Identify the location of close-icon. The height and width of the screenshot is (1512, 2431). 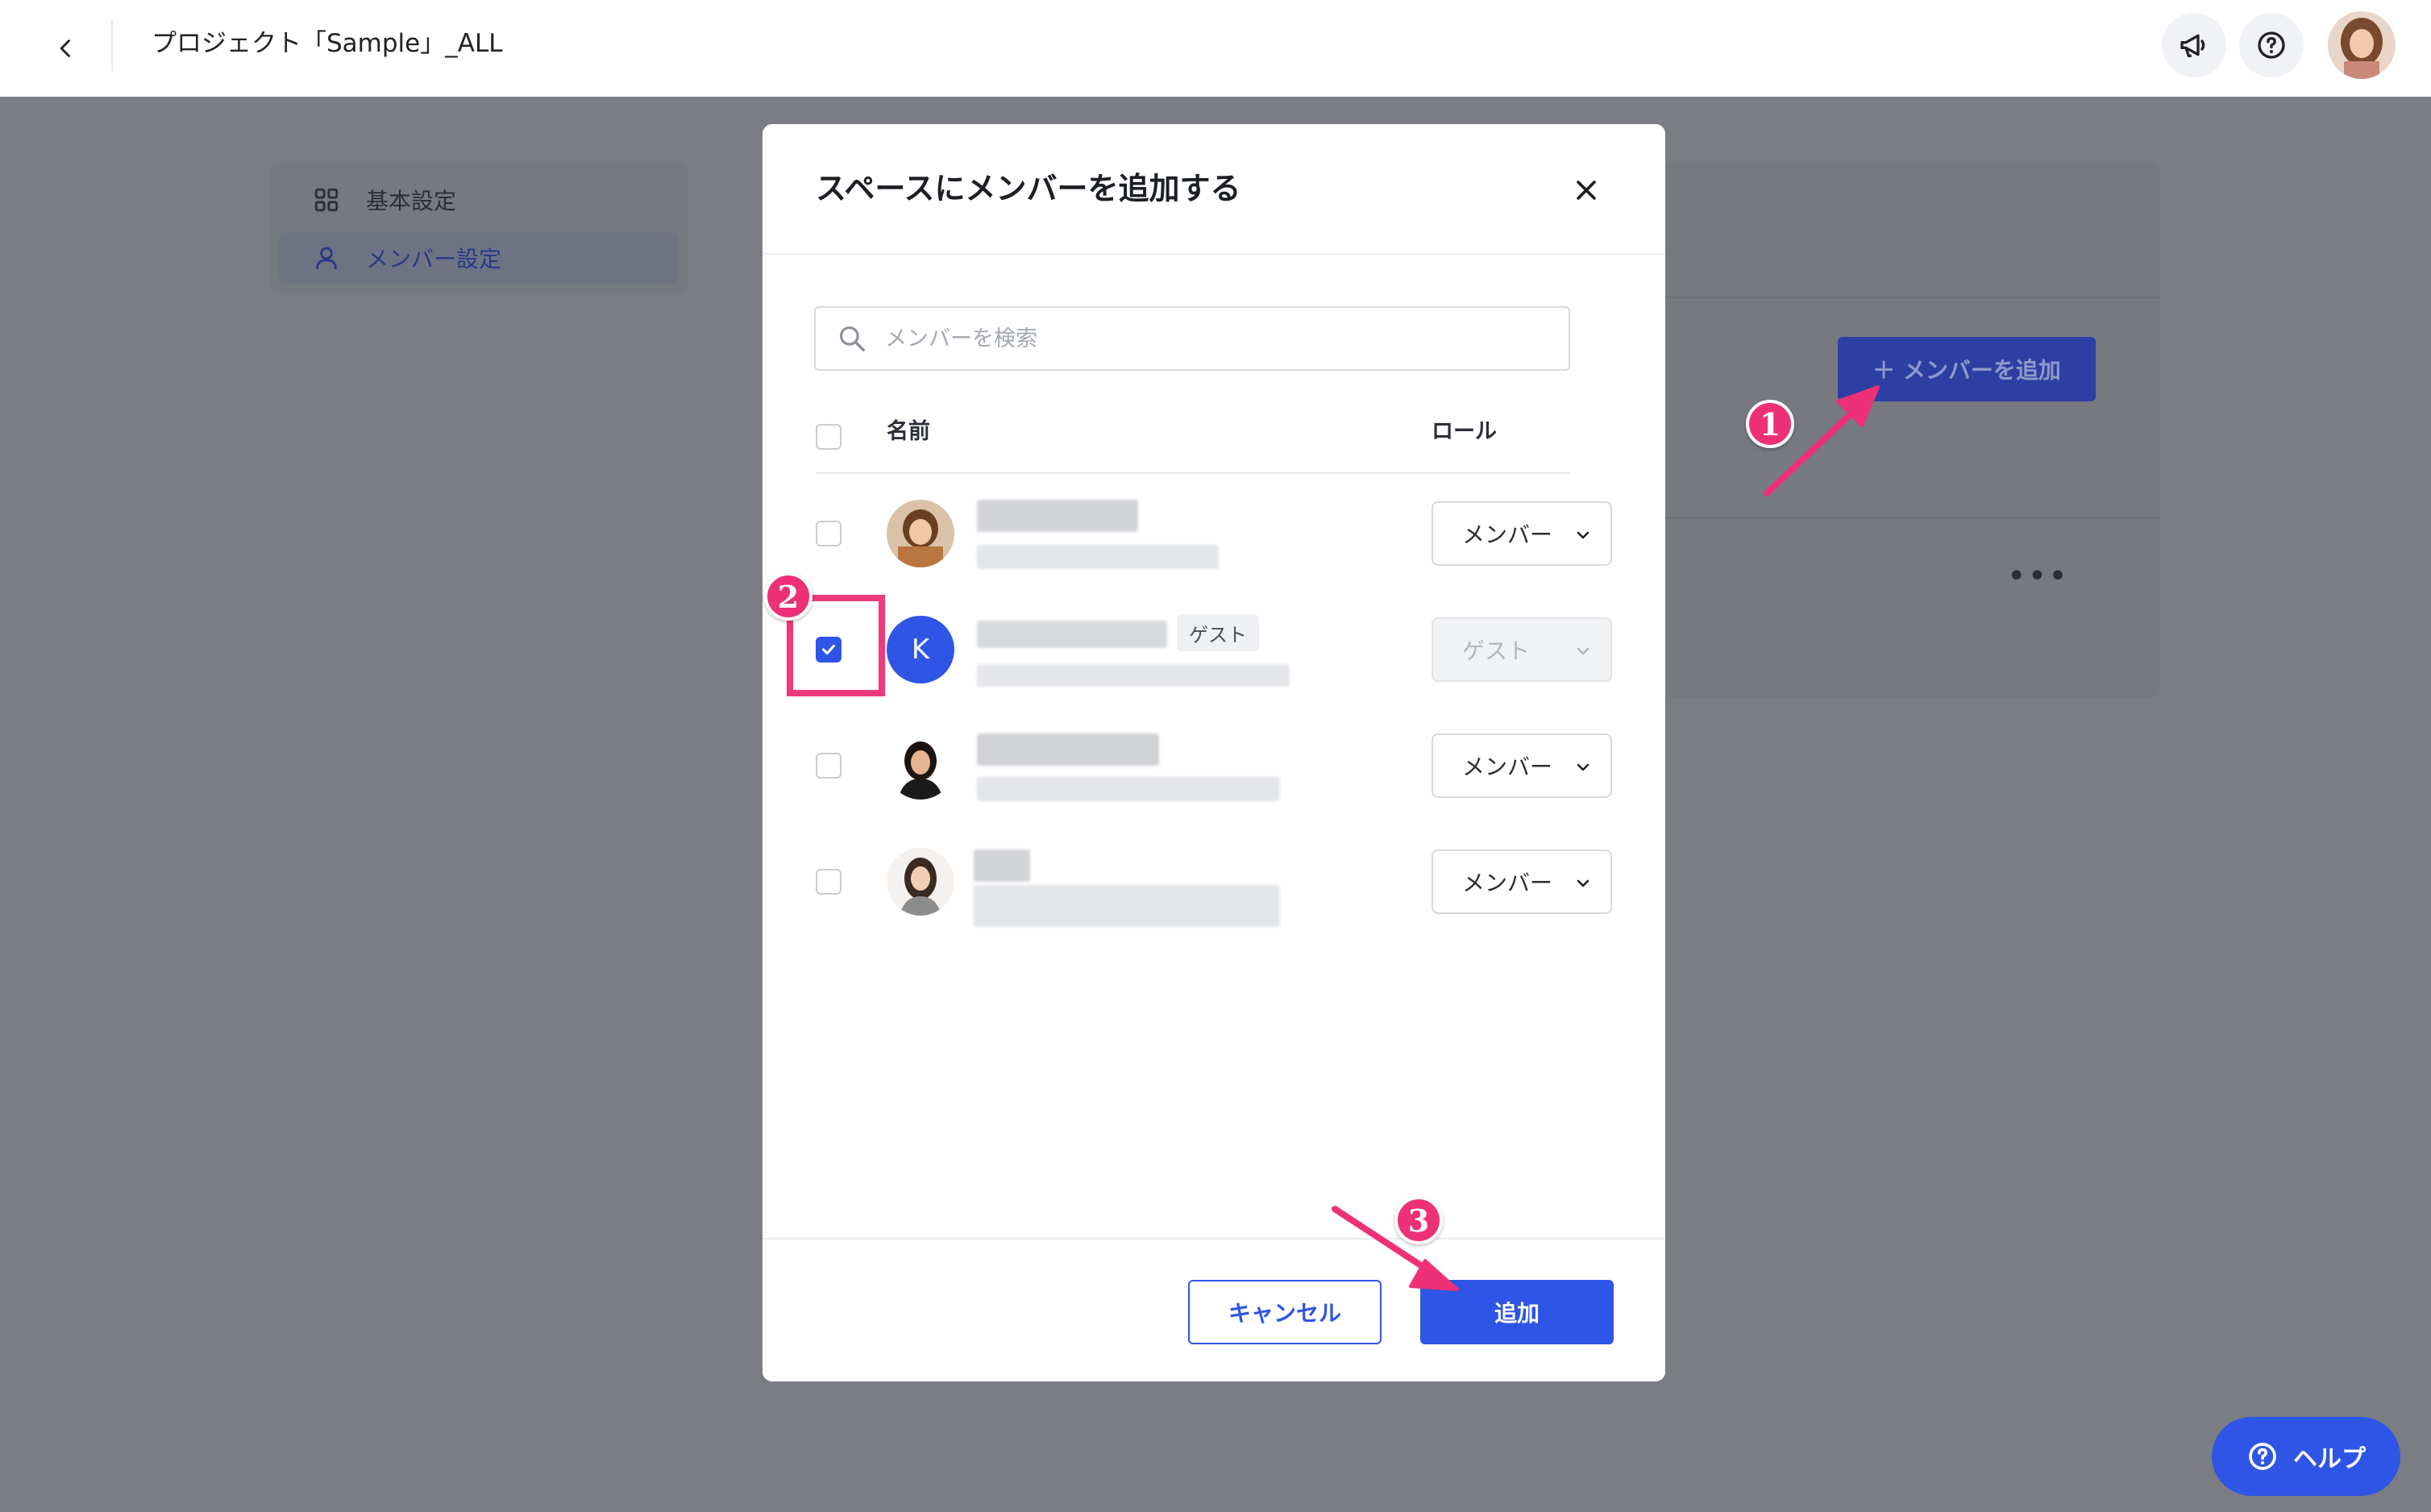
(1586, 190).